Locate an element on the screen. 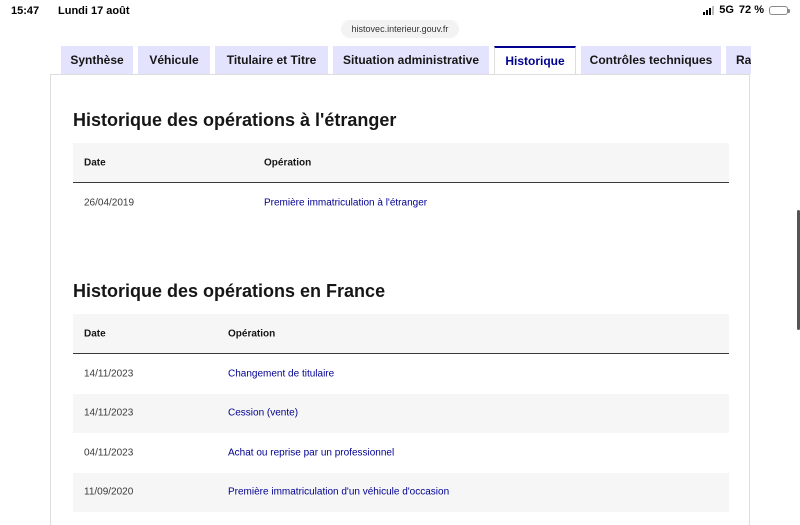 The height and width of the screenshot is (525, 800). url-bar: histovec.interieur.gouv.fr is located at coordinates (400, 29).